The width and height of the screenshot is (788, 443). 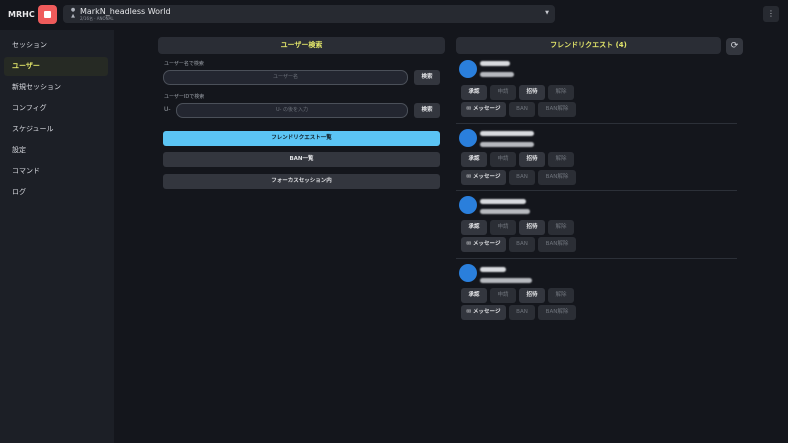 What do you see at coordinates (285, 77) in the screenshot?
I see `username-search-input: ユーザー名` at bounding box center [285, 77].